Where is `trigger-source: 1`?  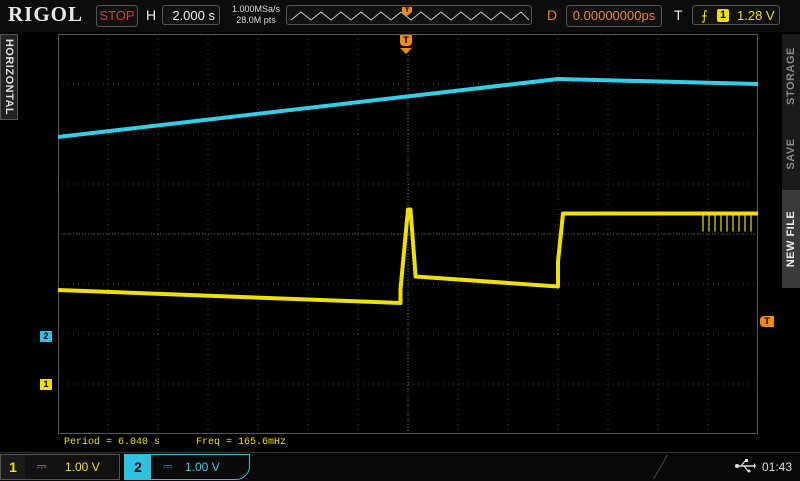 trigger-source: 1 is located at coordinates (723, 15).